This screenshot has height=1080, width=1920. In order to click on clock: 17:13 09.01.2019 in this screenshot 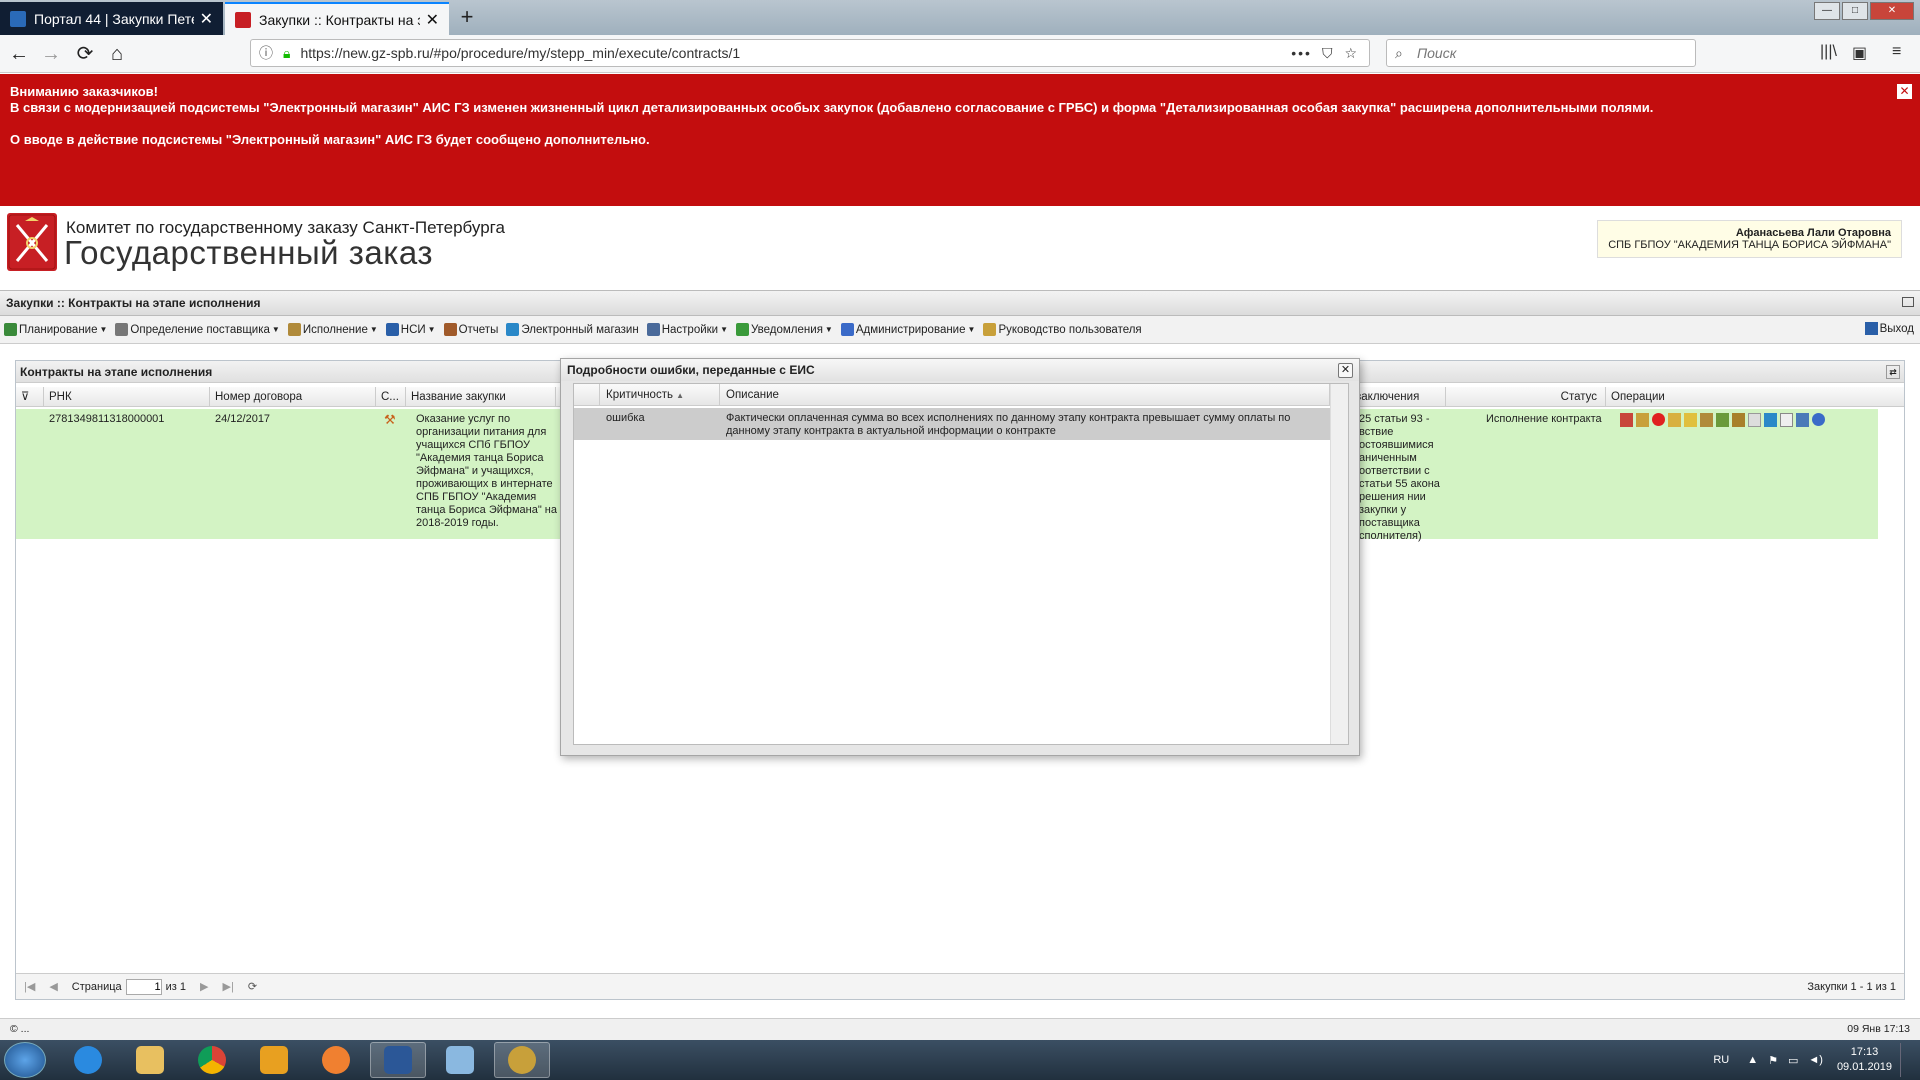, I will do `click(1864, 1060)`.